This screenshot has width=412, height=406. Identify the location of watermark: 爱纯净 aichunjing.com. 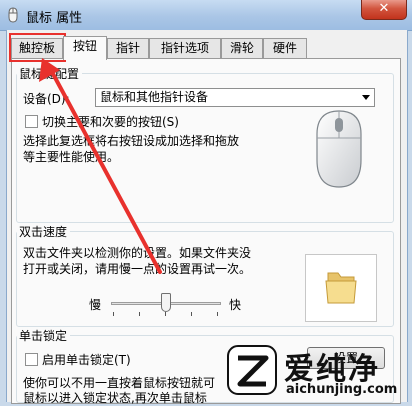
(319, 370).